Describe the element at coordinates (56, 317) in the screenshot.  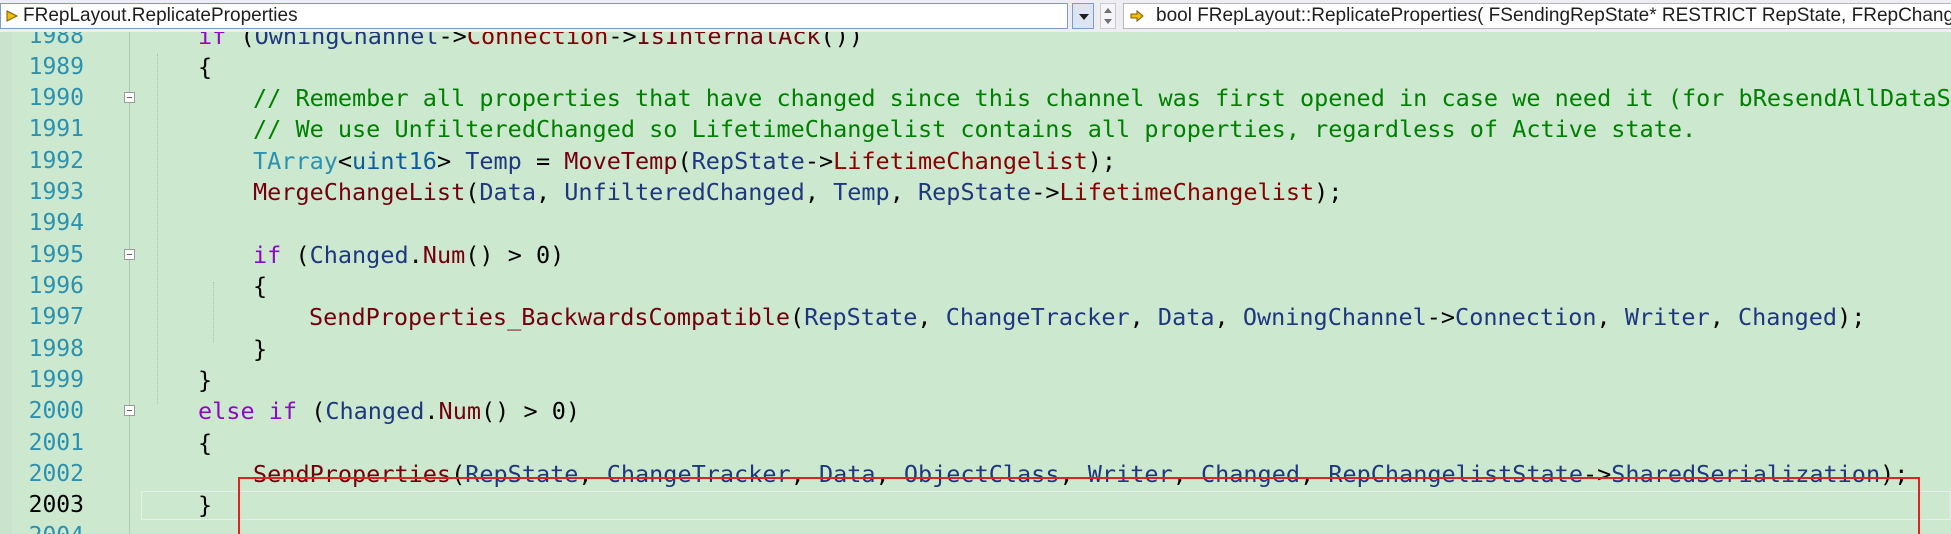
I see `line-number: 1997` at that location.